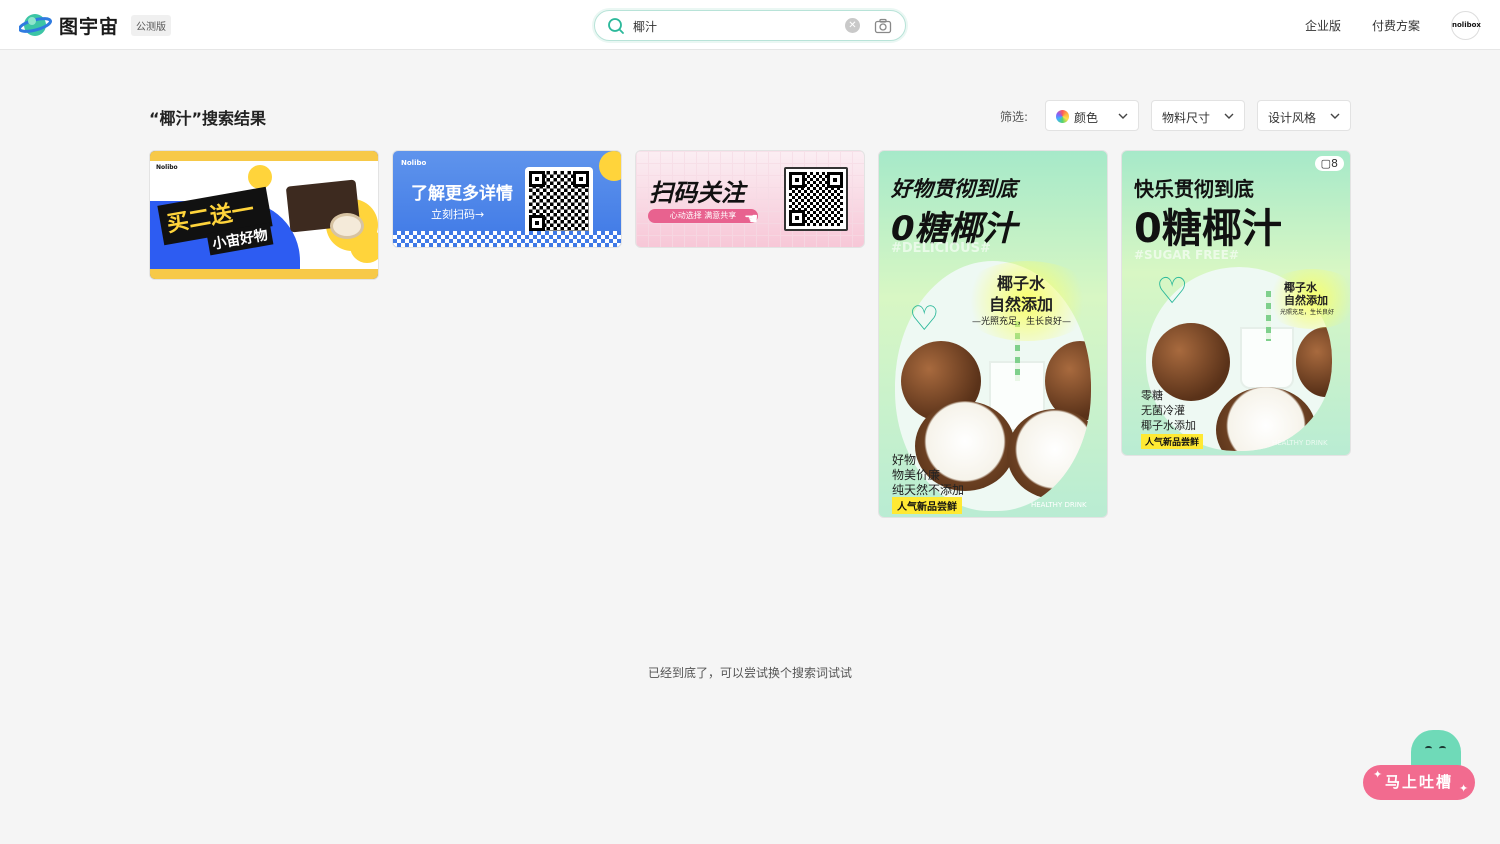 The image size is (1500, 844). What do you see at coordinates (264, 215) in the screenshot?
I see `result-card-buy-two: 买二送一 小宙好物 Nolibo` at bounding box center [264, 215].